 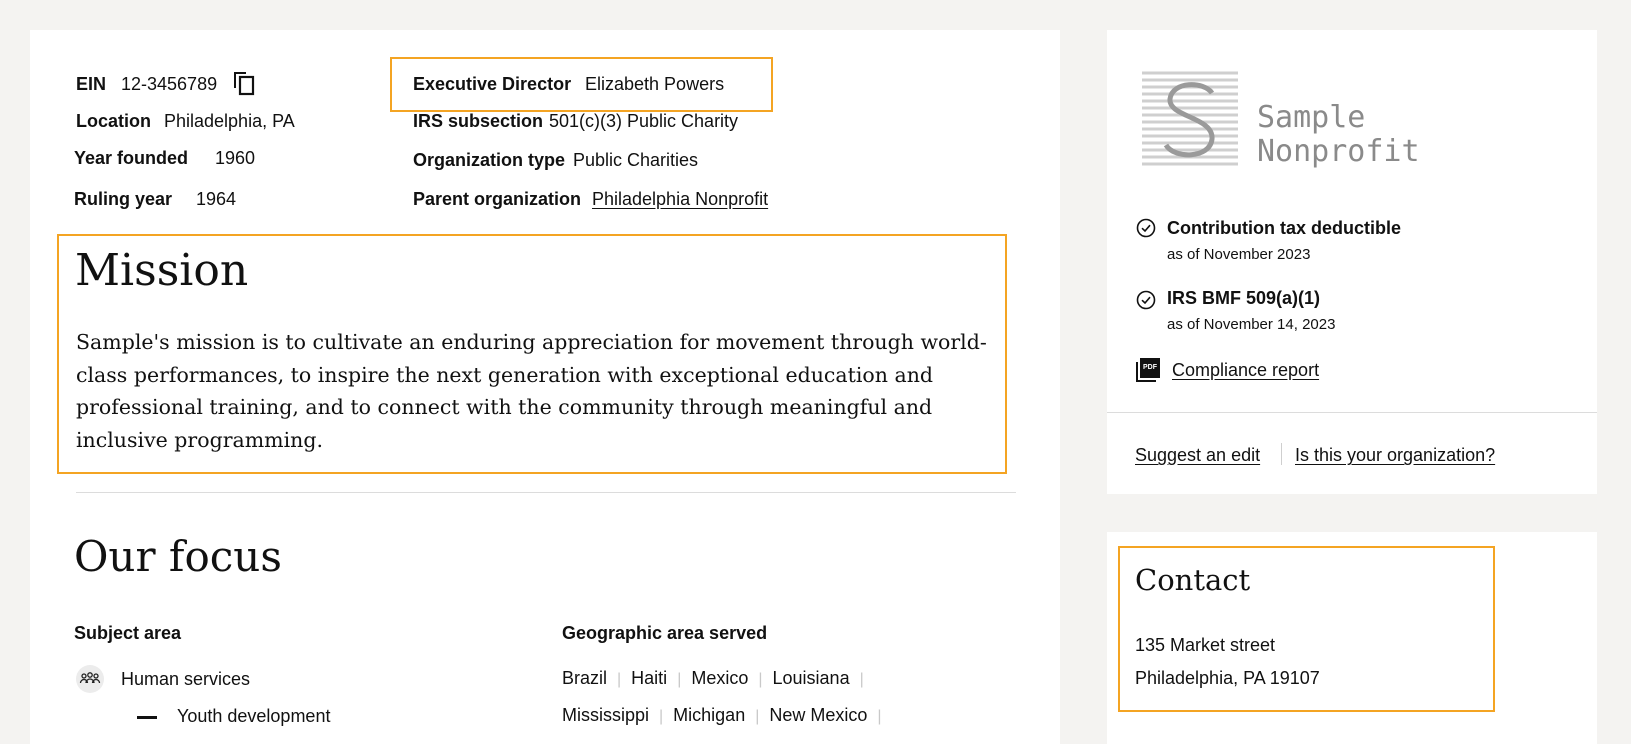 I want to click on contact-title: Contact, so click(x=1193, y=580).